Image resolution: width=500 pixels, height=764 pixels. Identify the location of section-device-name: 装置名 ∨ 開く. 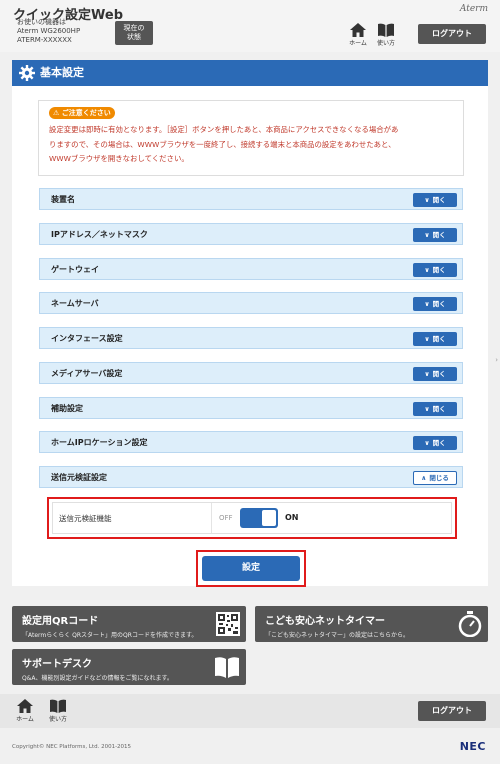
(251, 199).